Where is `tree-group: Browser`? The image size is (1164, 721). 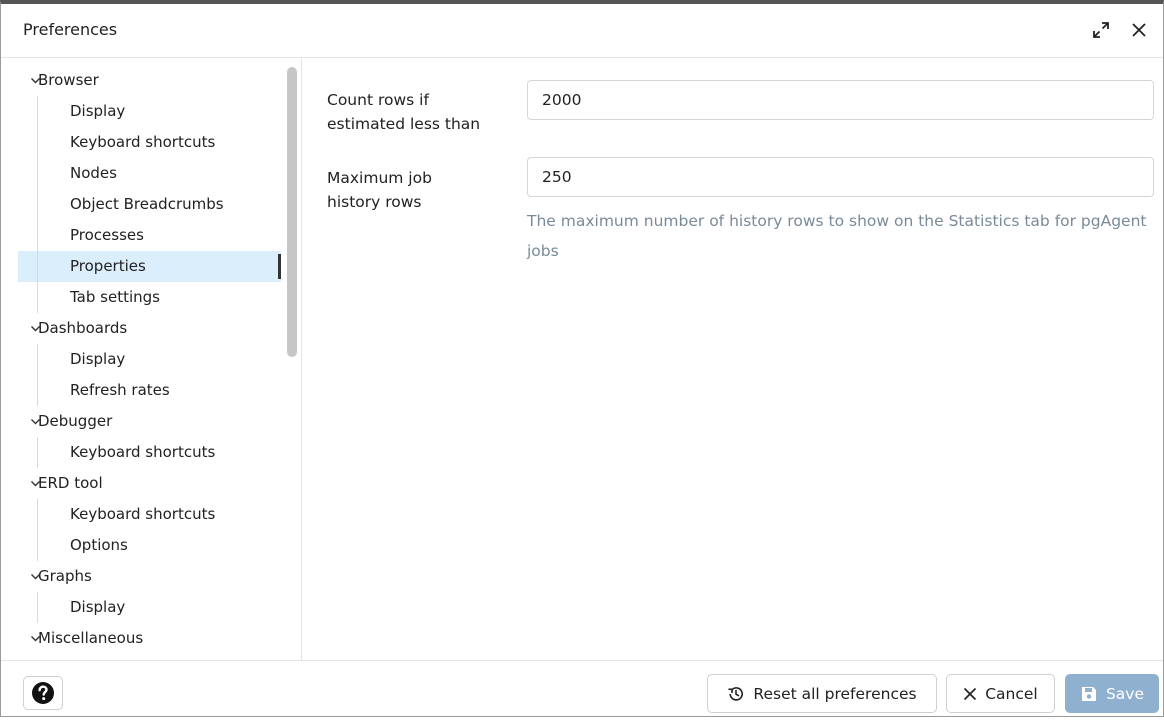 tree-group: Browser is located at coordinates (149, 80).